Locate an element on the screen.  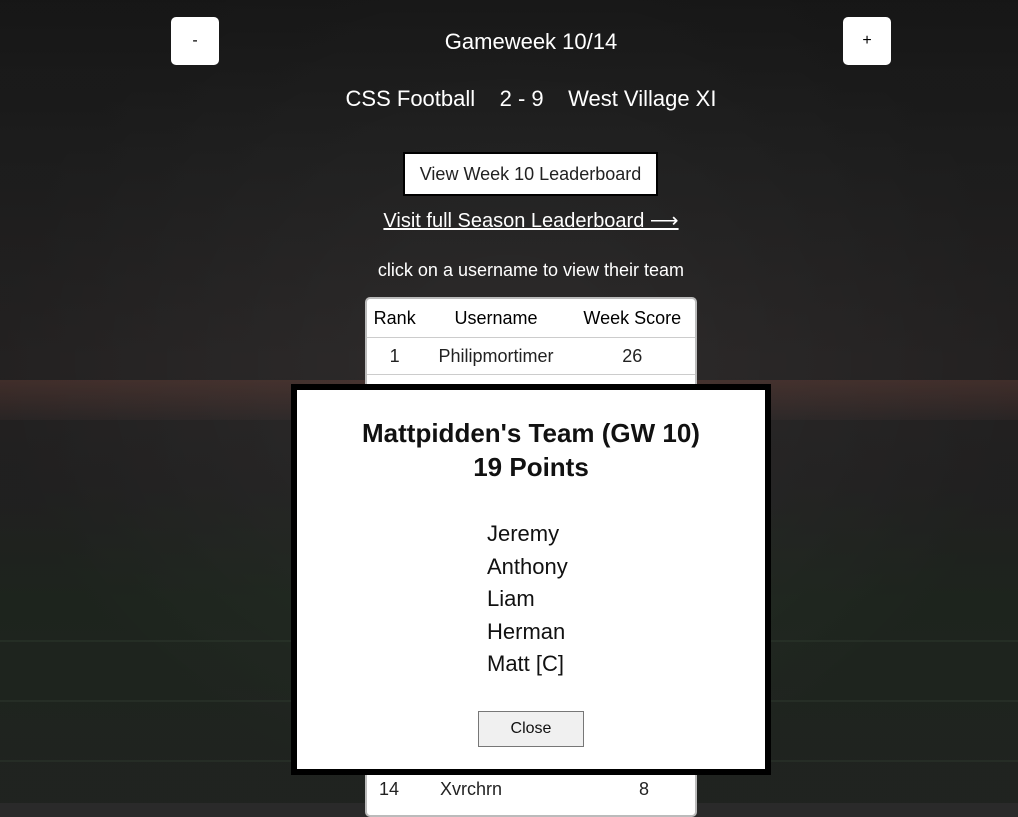
match-result: CSS Football 2 - 9 West Village XI is located at coordinates (509, 99).